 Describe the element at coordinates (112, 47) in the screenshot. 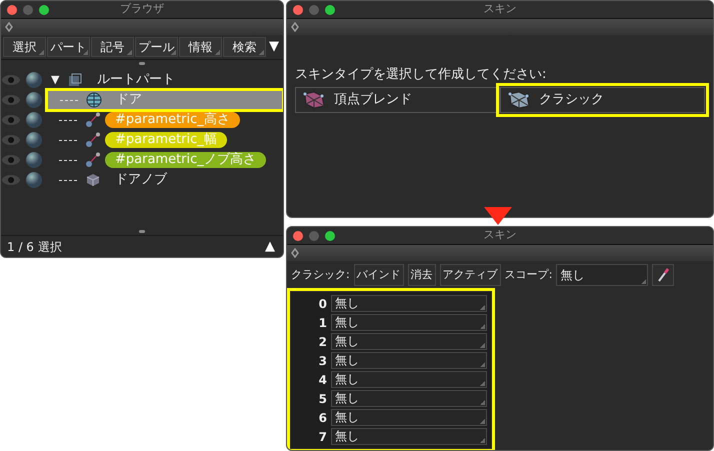

I see `tab: 記号` at that location.